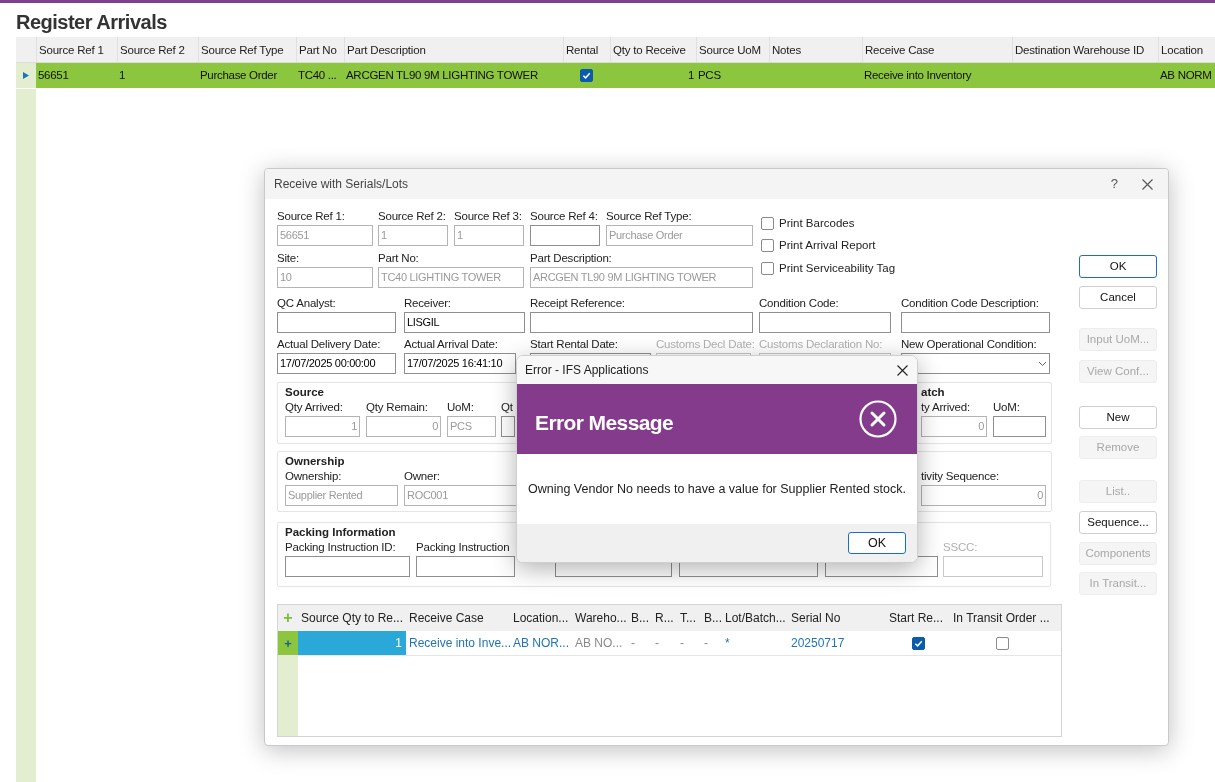  I want to click on dialog-button: OK, so click(1118, 266).